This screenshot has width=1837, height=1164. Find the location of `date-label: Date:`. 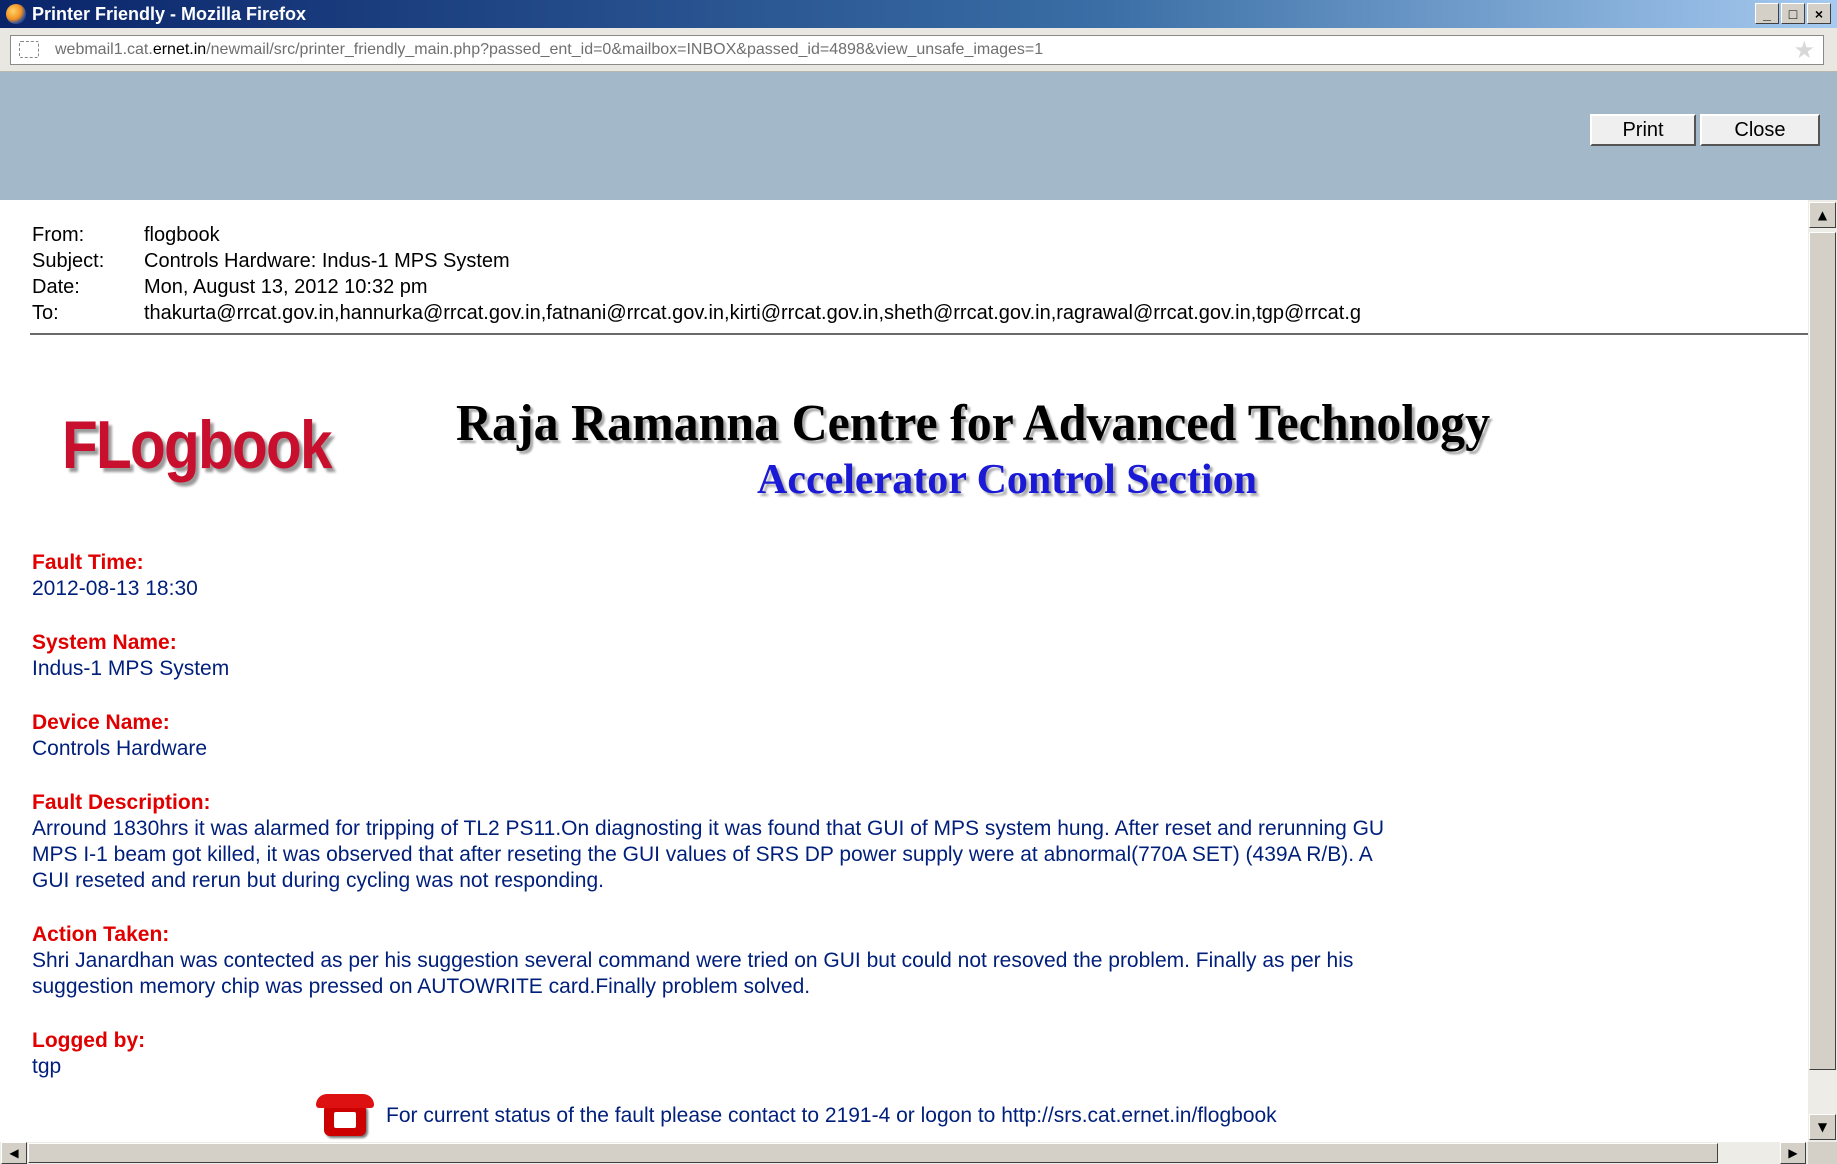

date-label: Date: is located at coordinates (56, 287).